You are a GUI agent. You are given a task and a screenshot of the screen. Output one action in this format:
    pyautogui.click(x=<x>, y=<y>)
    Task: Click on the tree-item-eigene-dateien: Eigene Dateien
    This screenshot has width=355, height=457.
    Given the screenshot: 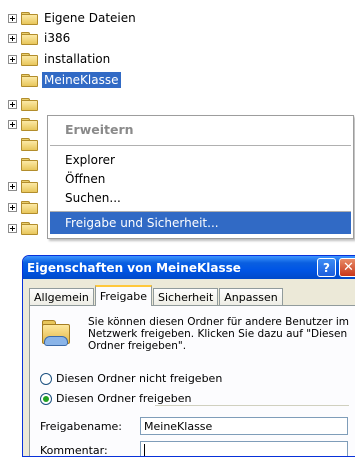 What is the action you would take?
    pyautogui.click(x=73, y=18)
    